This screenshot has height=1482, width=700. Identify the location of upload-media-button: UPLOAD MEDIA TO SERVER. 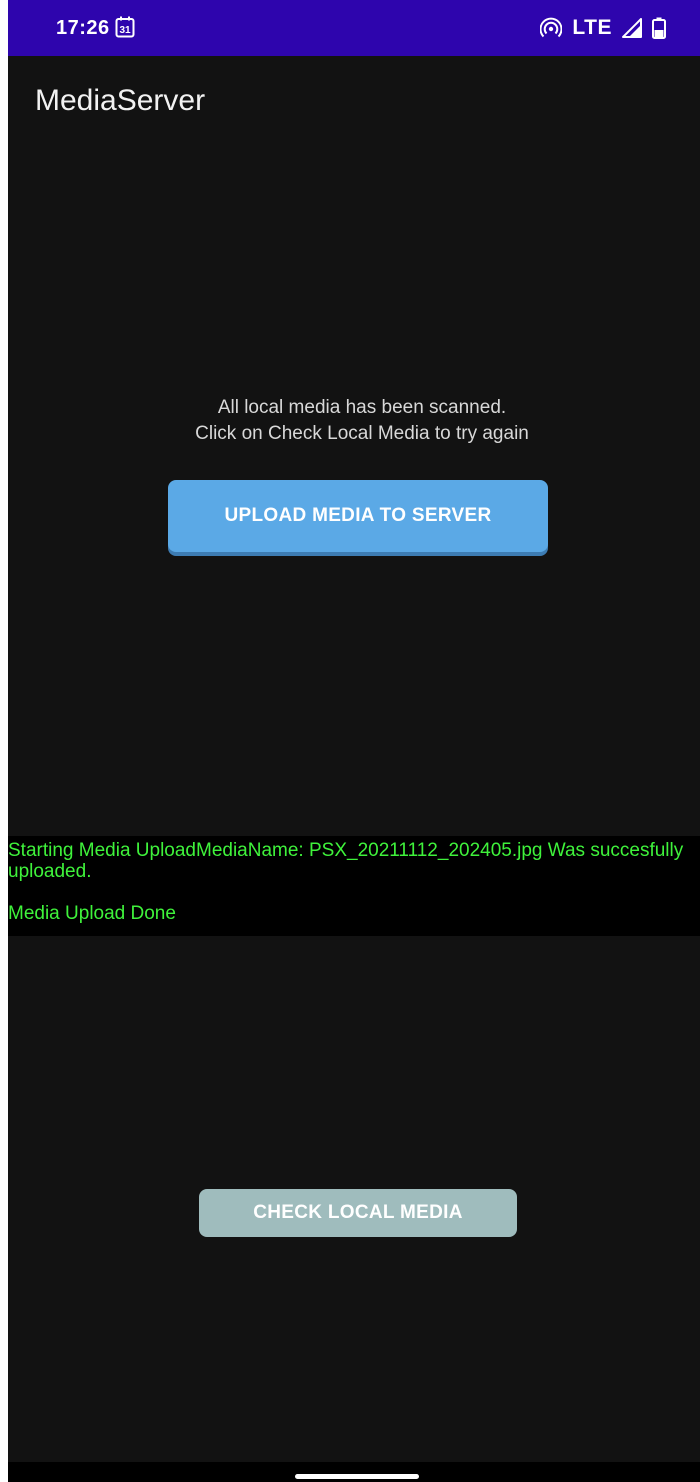
(358, 516).